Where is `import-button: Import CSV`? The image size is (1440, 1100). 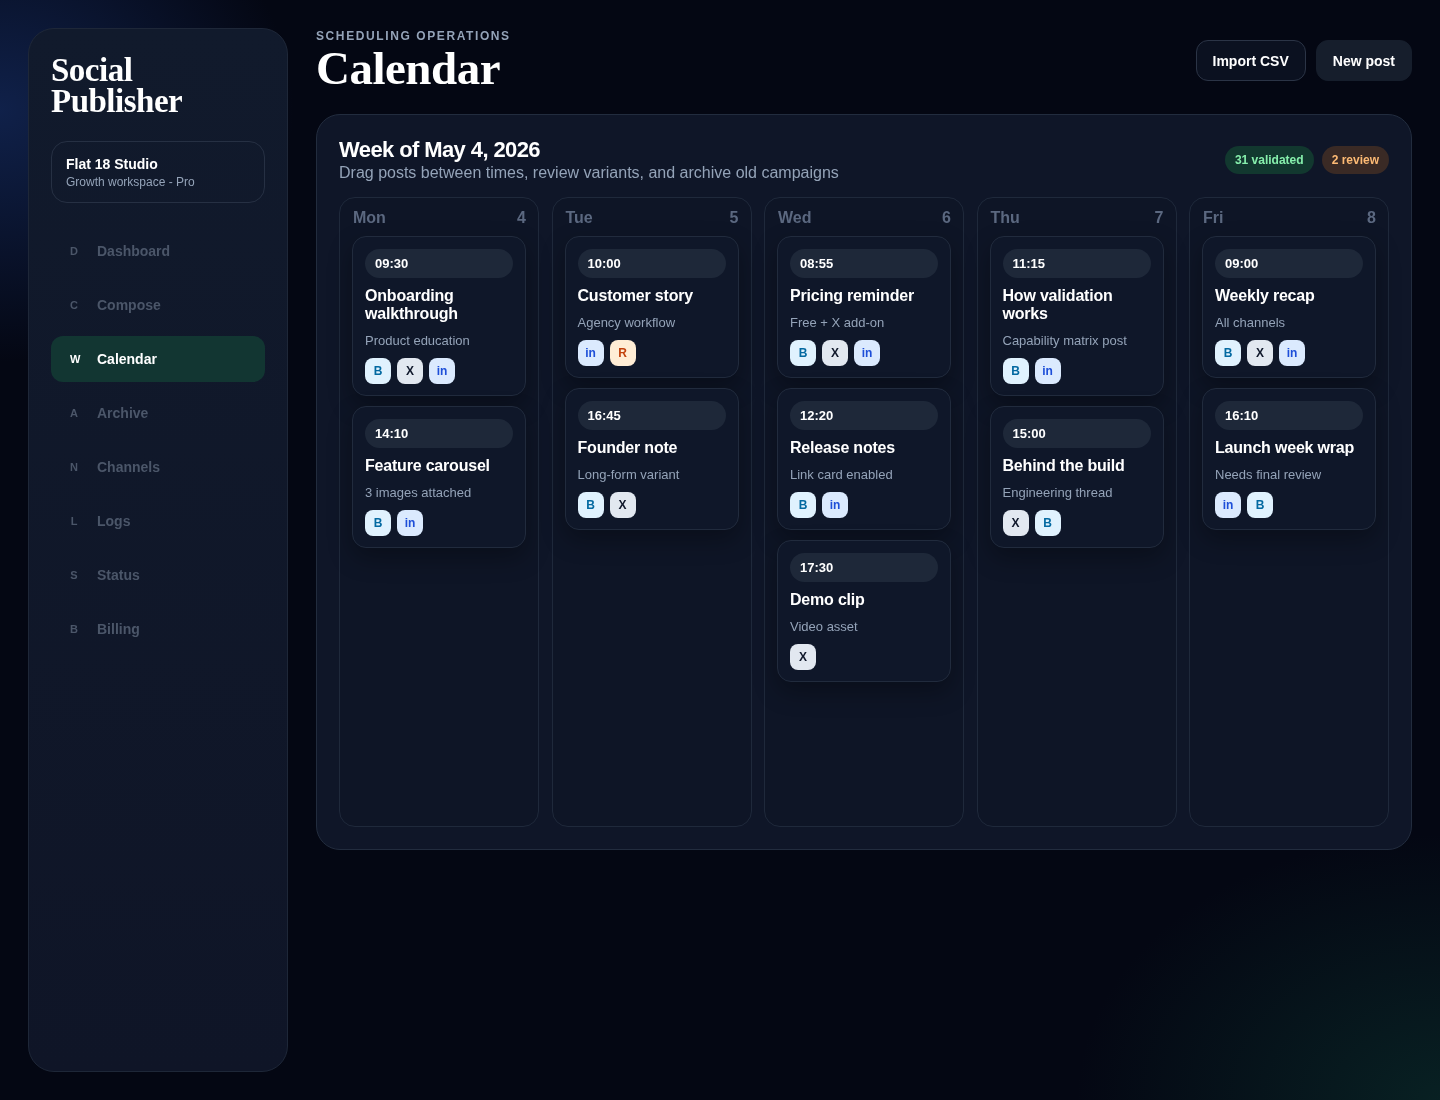
import-button: Import CSV is located at coordinates (1250, 60).